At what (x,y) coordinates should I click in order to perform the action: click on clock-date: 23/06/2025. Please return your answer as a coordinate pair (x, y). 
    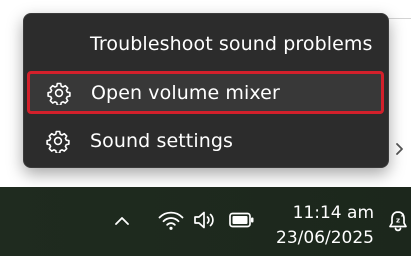
    Looking at the image, I should click on (325, 238).